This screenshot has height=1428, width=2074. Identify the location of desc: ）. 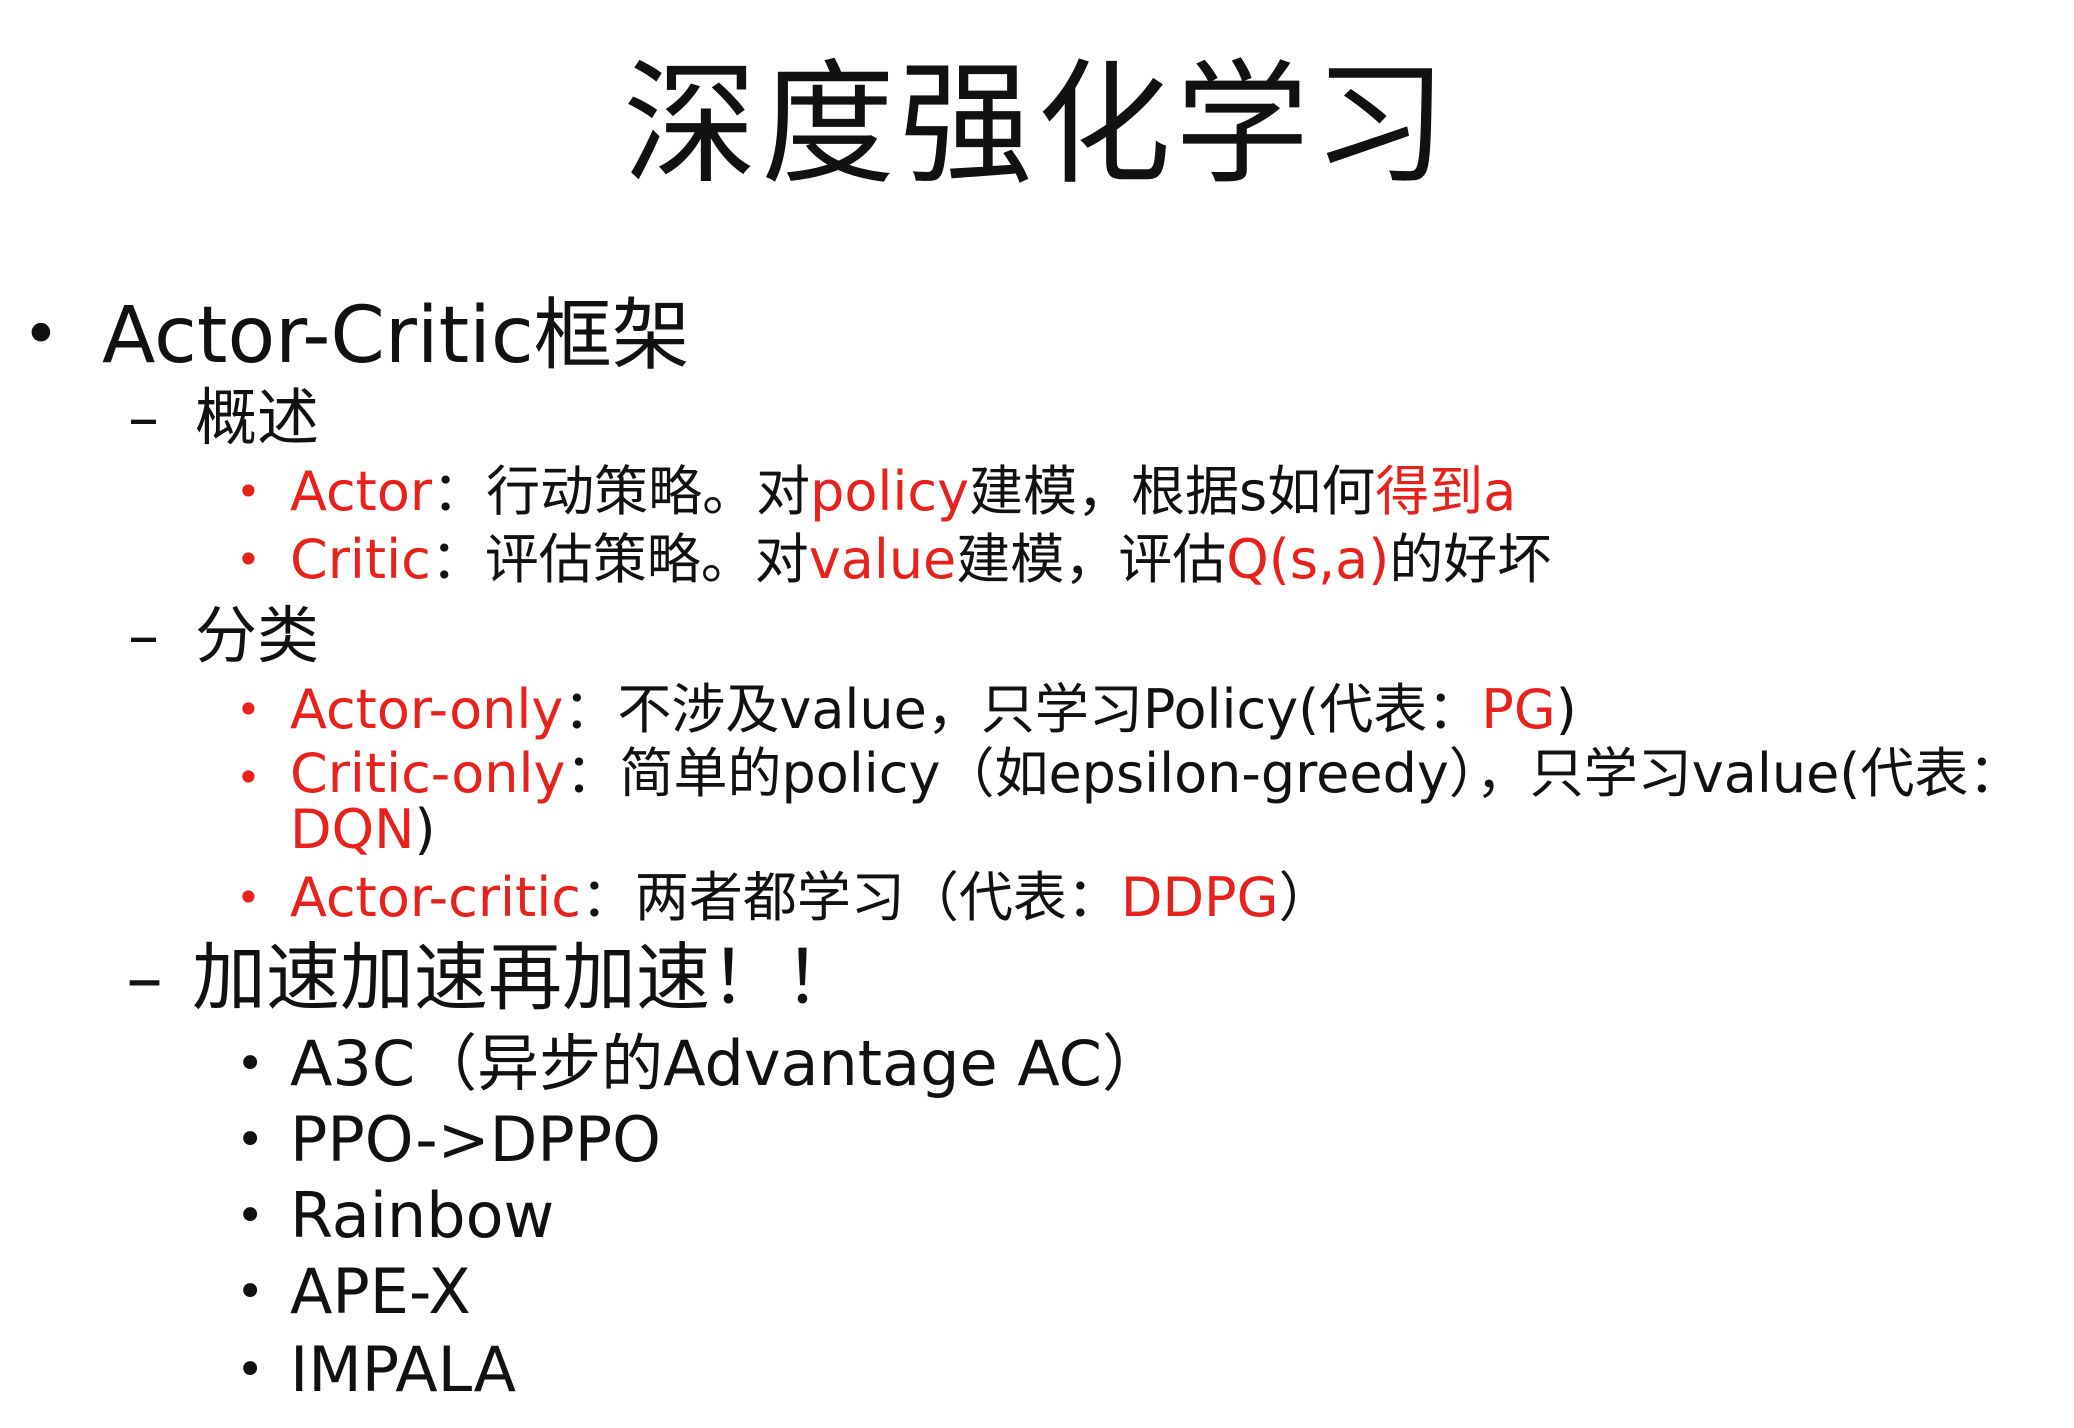
(1305, 897).